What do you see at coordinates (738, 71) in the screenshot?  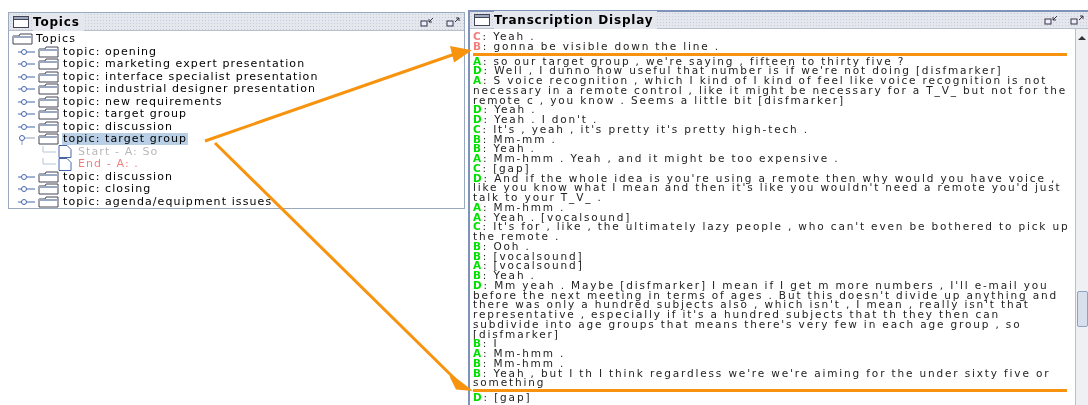 I see `transcript-line: D: Well , I dunno how useful that number is if we're not doing [disfmarker]` at bounding box center [738, 71].